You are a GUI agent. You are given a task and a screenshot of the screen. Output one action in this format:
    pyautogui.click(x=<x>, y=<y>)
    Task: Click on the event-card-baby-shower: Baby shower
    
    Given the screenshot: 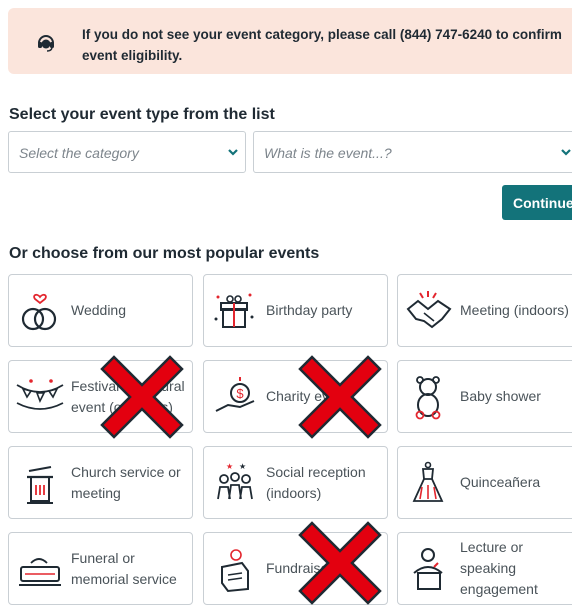 What is the action you would take?
    pyautogui.click(x=484, y=396)
    